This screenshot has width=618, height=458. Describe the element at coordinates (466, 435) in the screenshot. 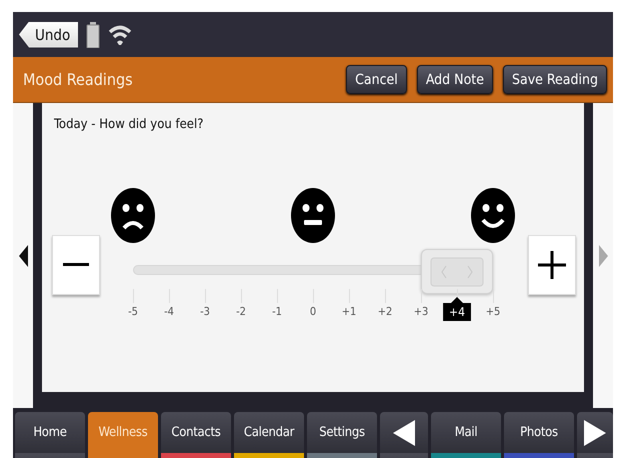

I see `nav-tab: Mail` at that location.